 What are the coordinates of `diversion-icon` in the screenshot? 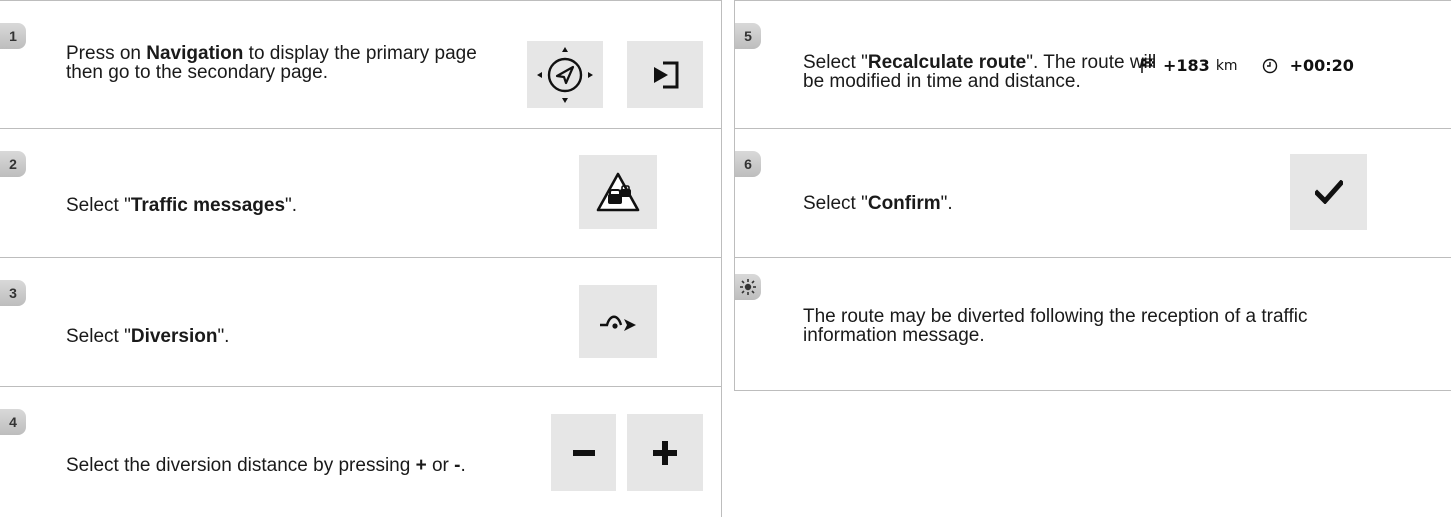 It's located at (618, 323).